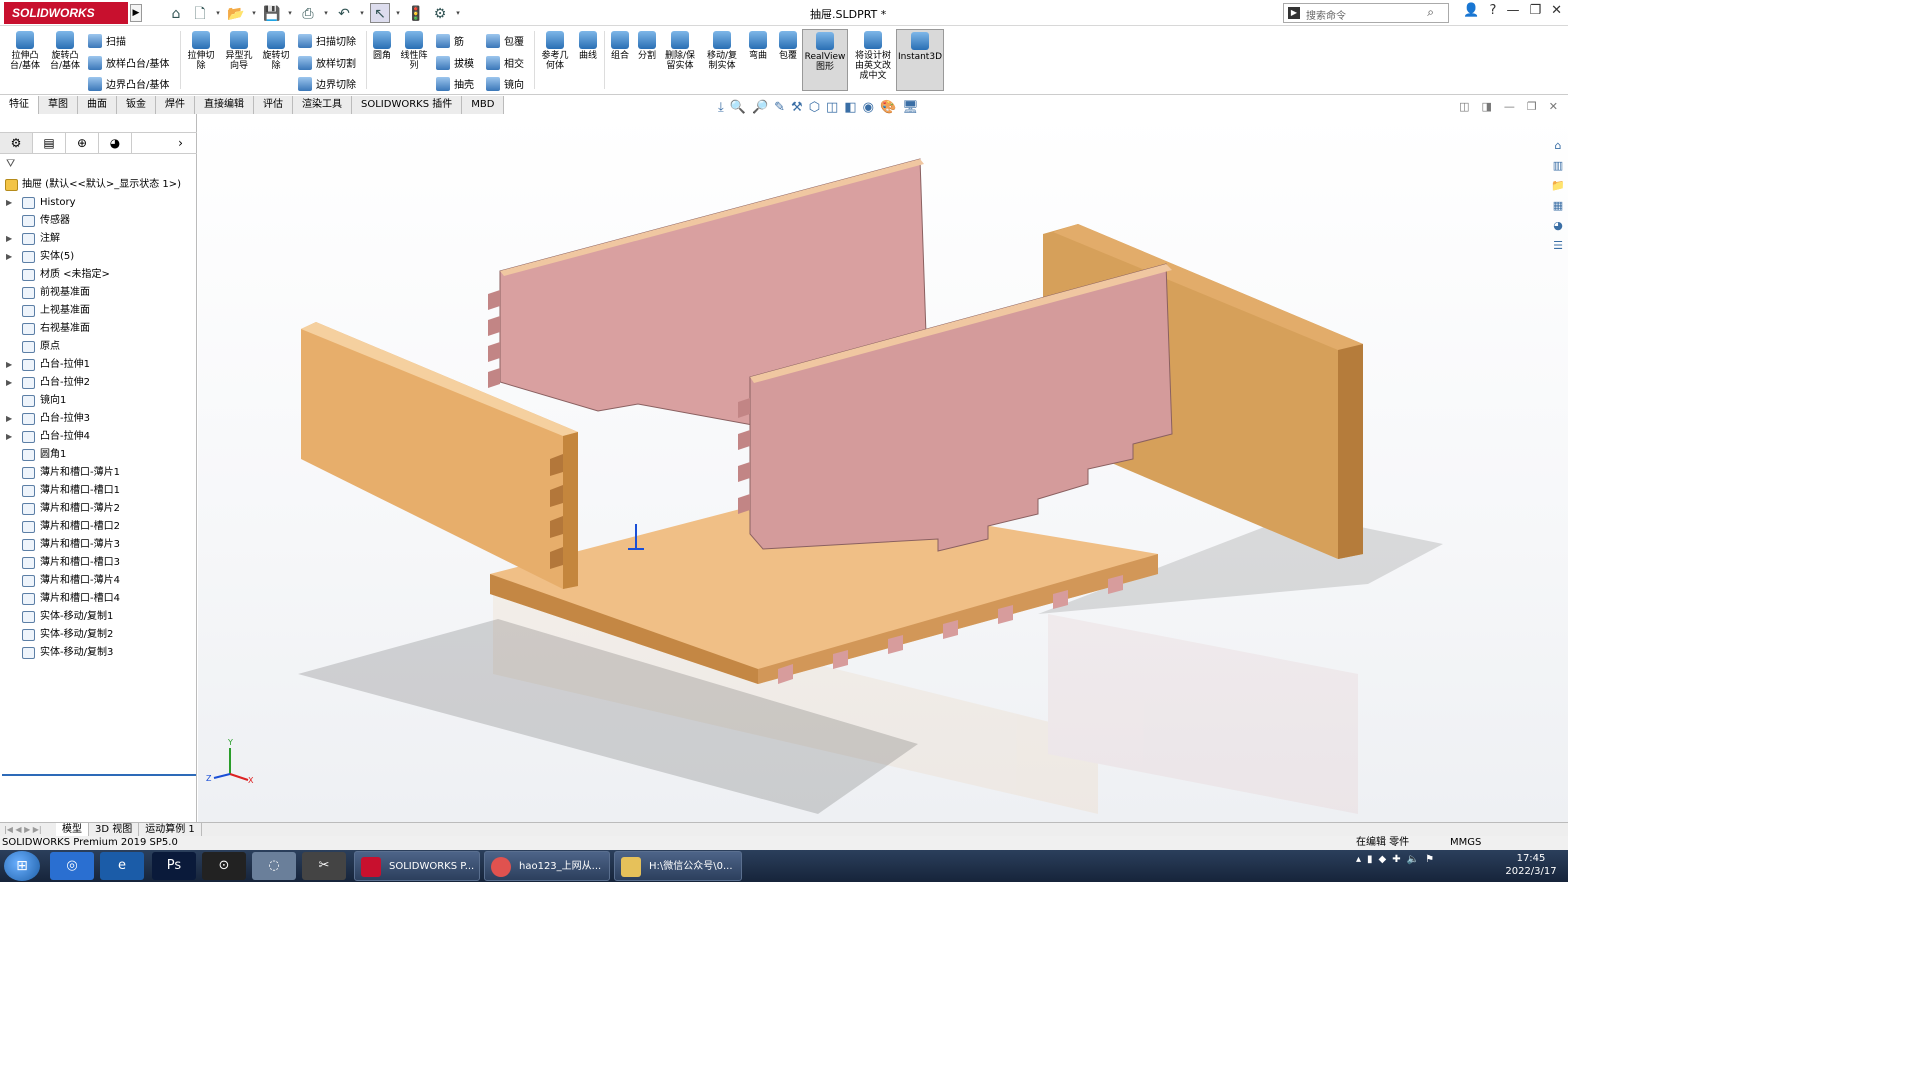 This screenshot has height=1079, width=1919. Describe the element at coordinates (1535, 10) in the screenshot. I see `restore-icon: ❐` at that location.